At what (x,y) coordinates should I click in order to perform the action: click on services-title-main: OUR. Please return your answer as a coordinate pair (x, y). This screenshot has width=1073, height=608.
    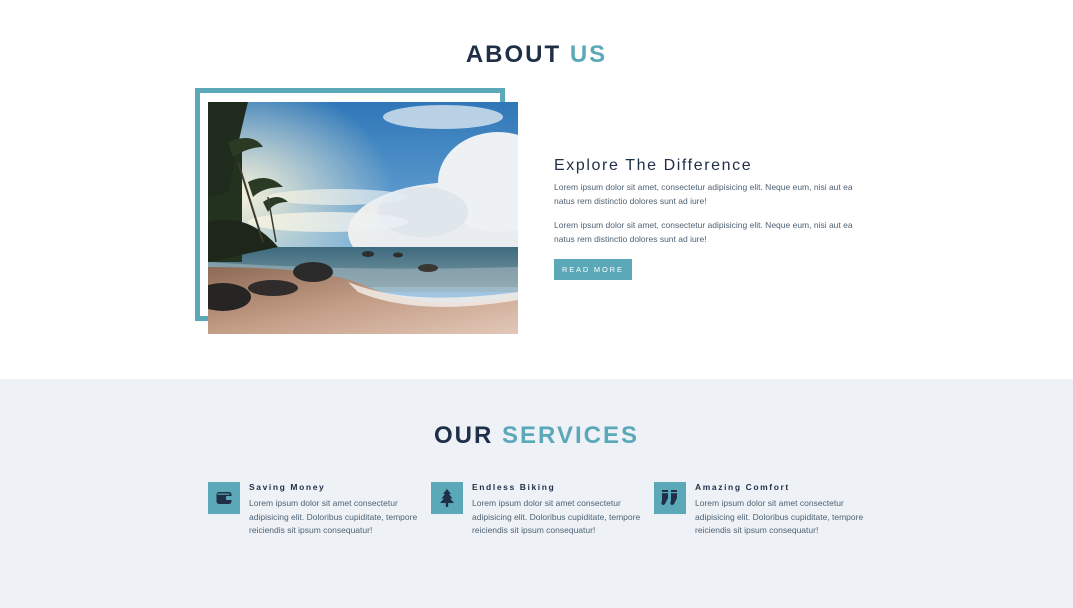
    Looking at the image, I should click on (464, 435).